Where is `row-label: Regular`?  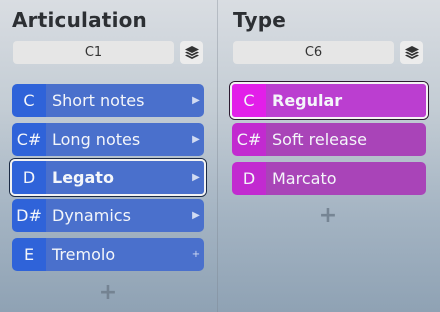
row-label: Regular is located at coordinates (346, 100).